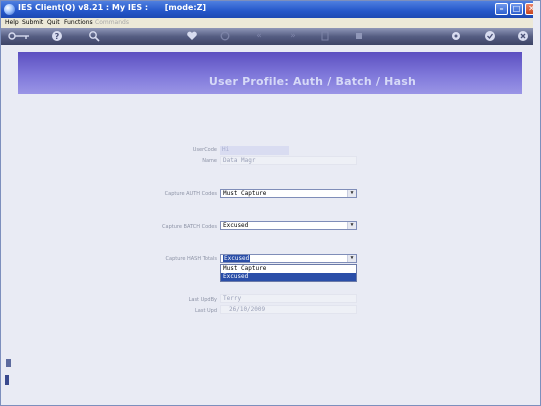  Describe the element at coordinates (490, 36) in the screenshot. I see `check-icon` at that location.